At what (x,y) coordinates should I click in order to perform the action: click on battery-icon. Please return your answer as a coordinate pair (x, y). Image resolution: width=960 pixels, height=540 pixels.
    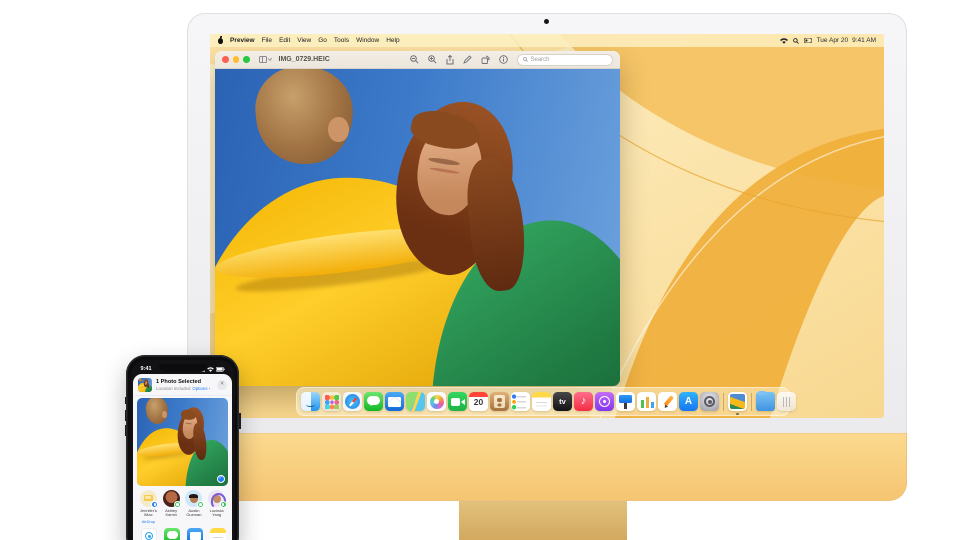
    Looking at the image, I should click on (220, 369).